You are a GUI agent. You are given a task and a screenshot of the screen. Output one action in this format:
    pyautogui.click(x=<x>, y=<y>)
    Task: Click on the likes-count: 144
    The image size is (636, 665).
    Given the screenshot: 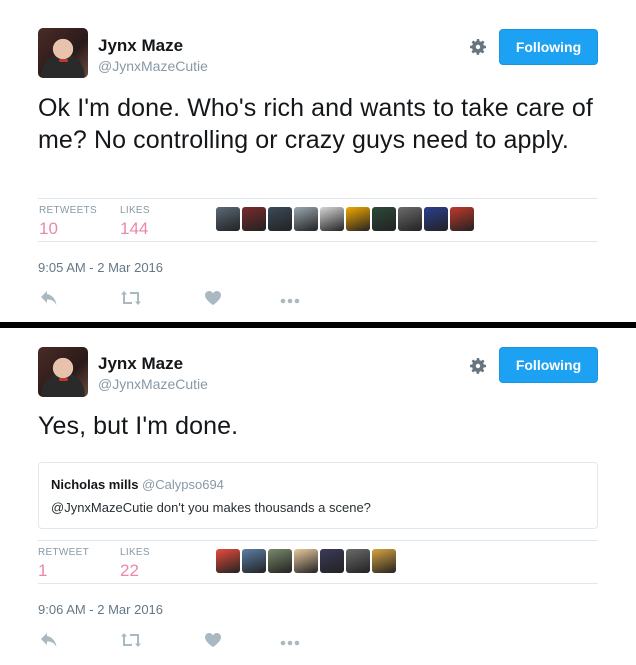 What is the action you would take?
    pyautogui.click(x=134, y=228)
    